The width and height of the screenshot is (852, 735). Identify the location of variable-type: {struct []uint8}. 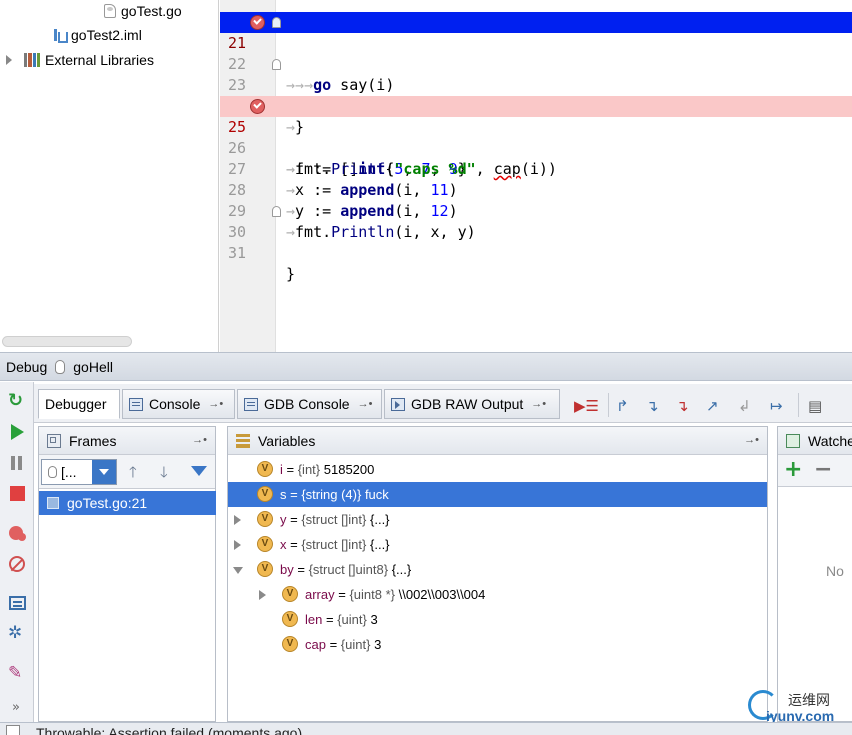
(348, 569).